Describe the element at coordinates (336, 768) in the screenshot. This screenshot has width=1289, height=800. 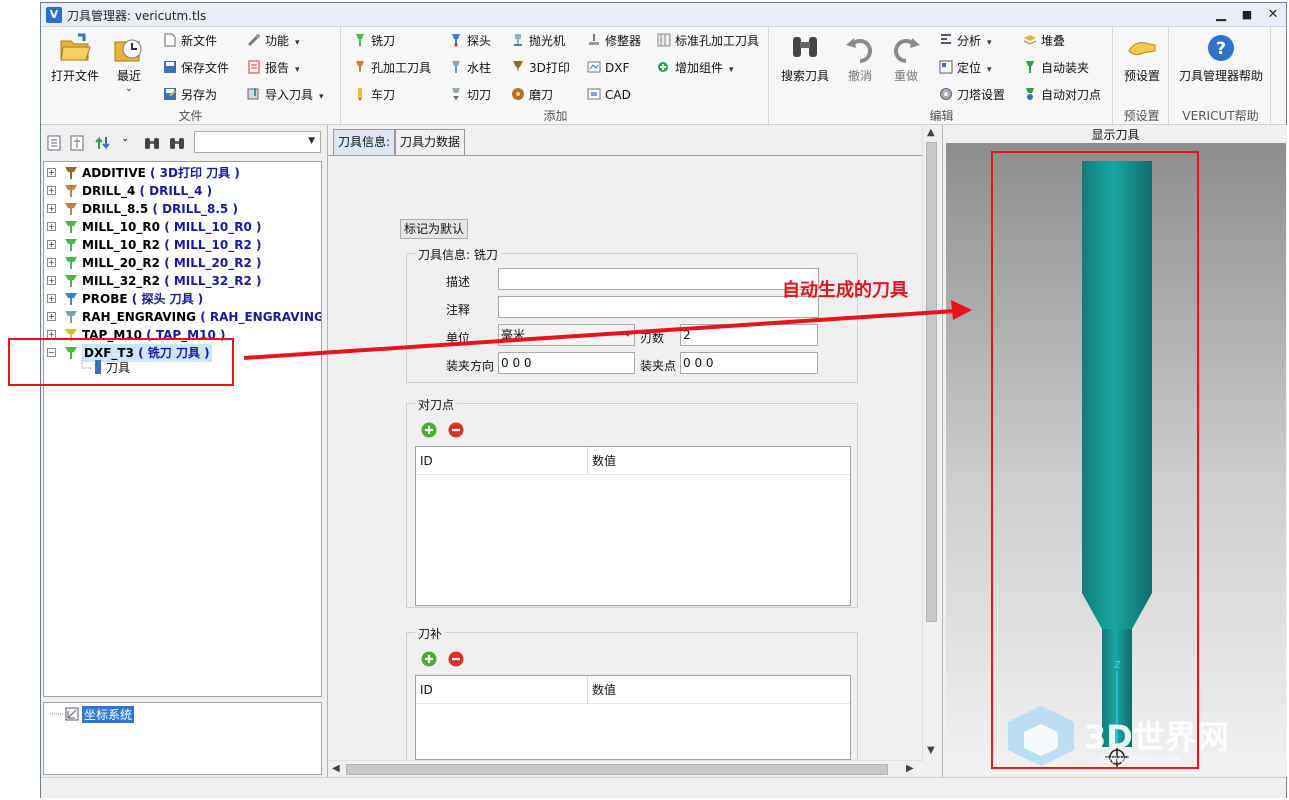
I see `scroll-left-icon: ◀` at that location.